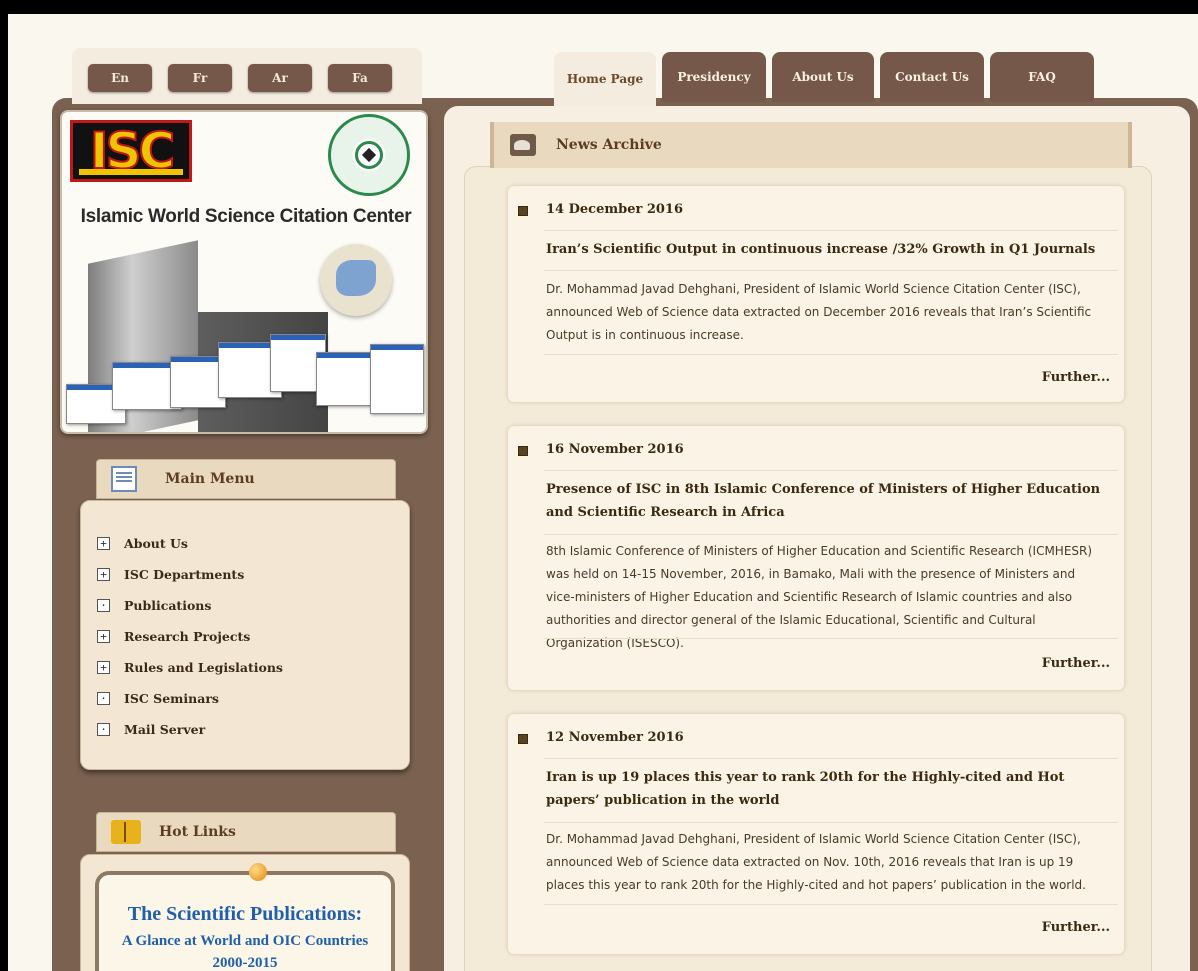  Describe the element at coordinates (246, 832) in the screenshot. I see `hot-links-header: Hot Links` at that location.